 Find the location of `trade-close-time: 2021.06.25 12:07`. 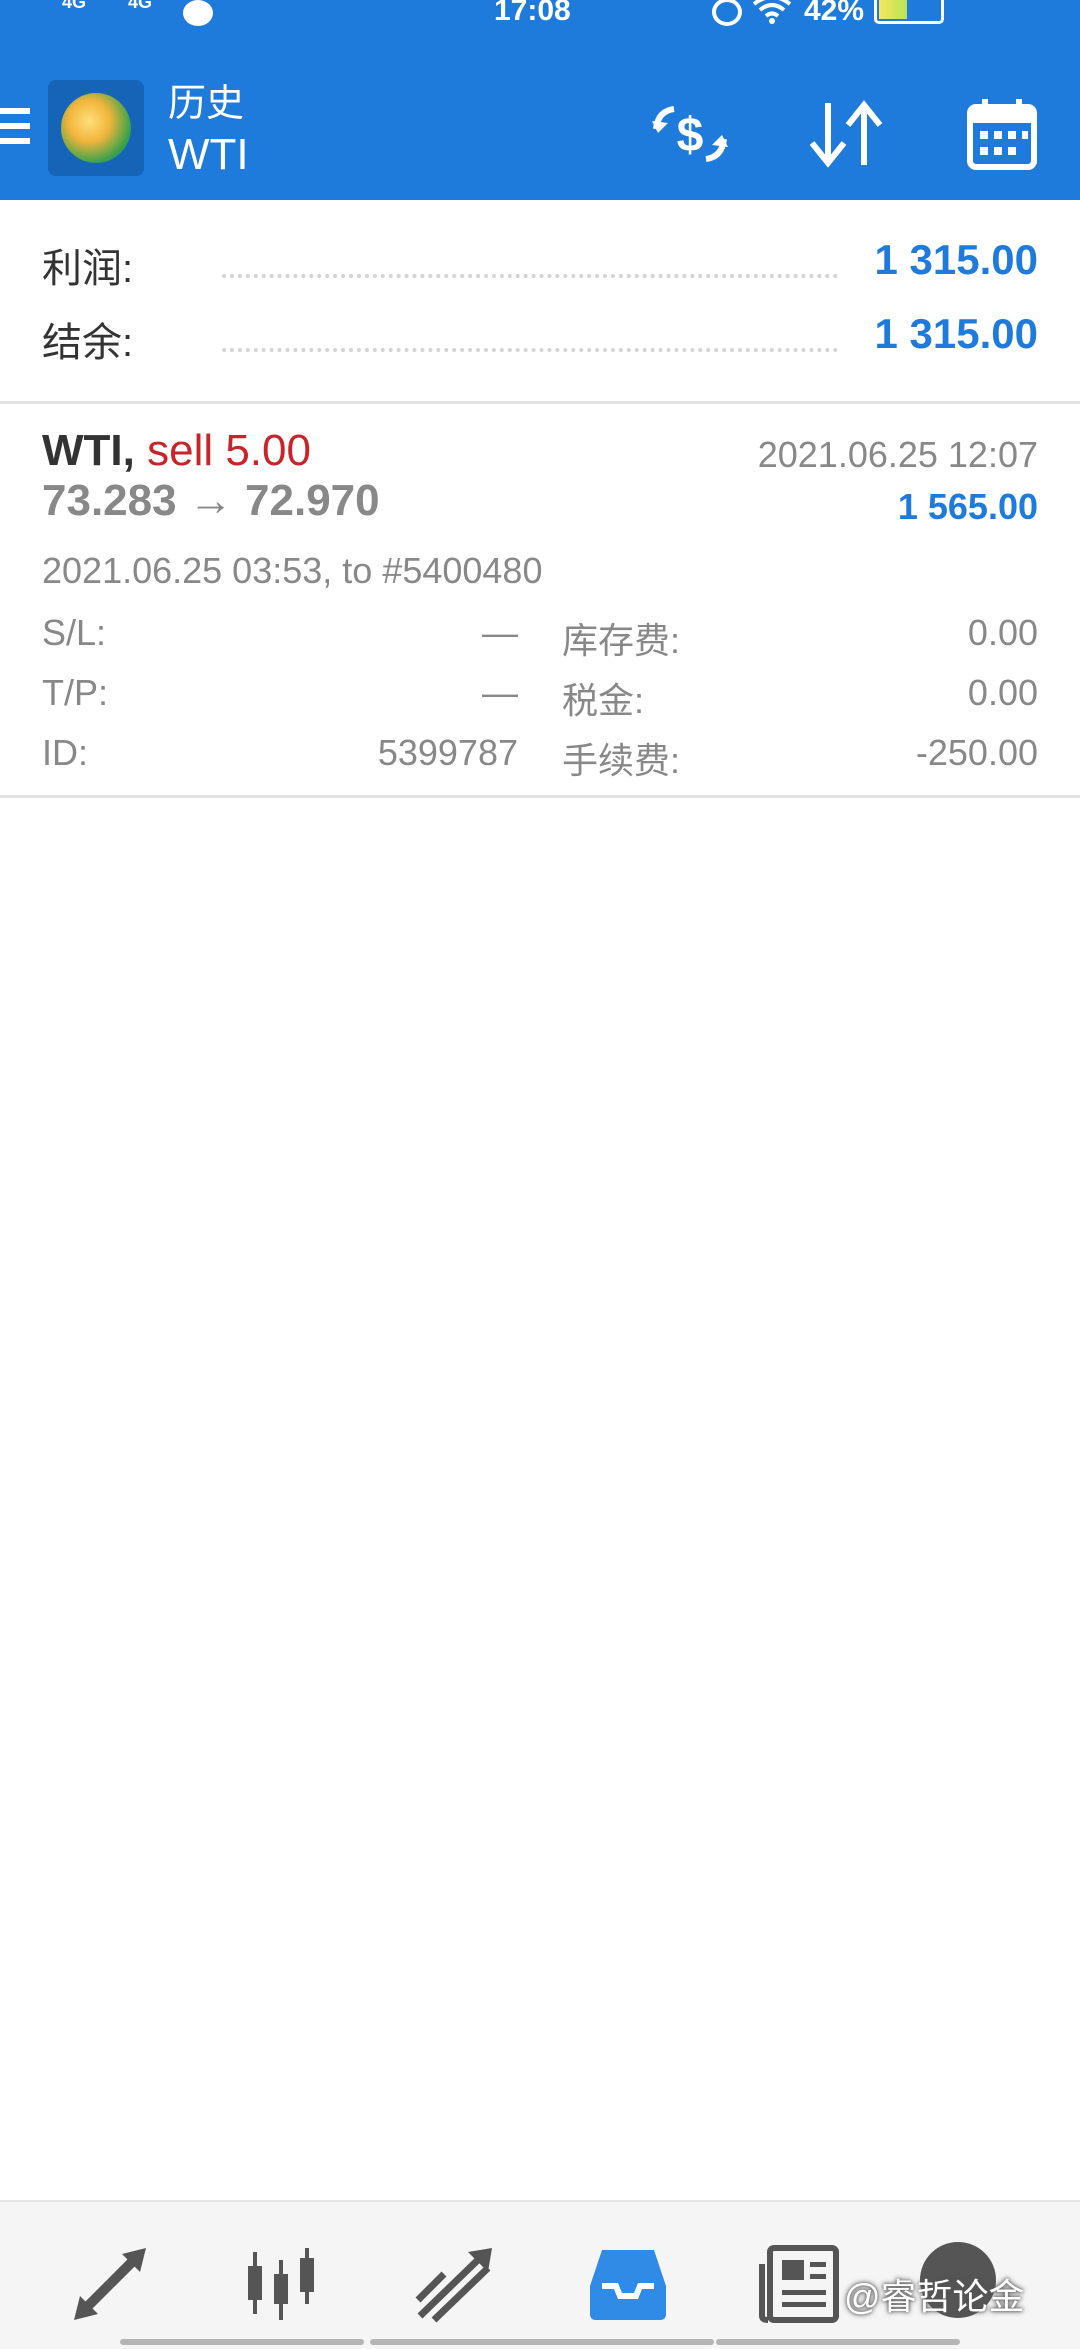

trade-close-time: 2021.06.25 12:07 is located at coordinates (897, 454).